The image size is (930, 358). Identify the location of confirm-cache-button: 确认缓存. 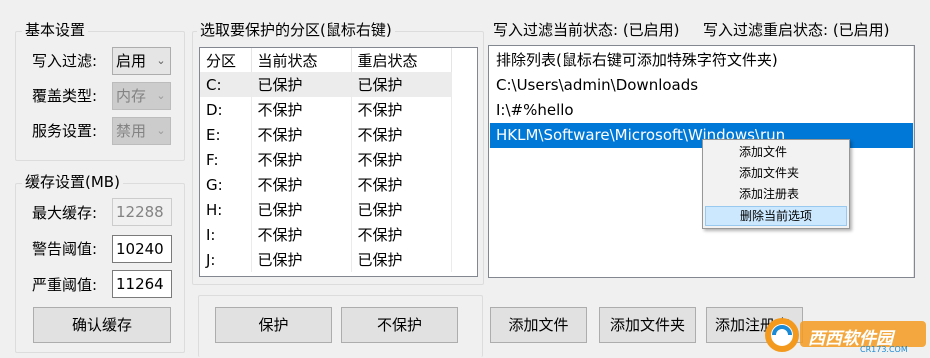
(102, 325).